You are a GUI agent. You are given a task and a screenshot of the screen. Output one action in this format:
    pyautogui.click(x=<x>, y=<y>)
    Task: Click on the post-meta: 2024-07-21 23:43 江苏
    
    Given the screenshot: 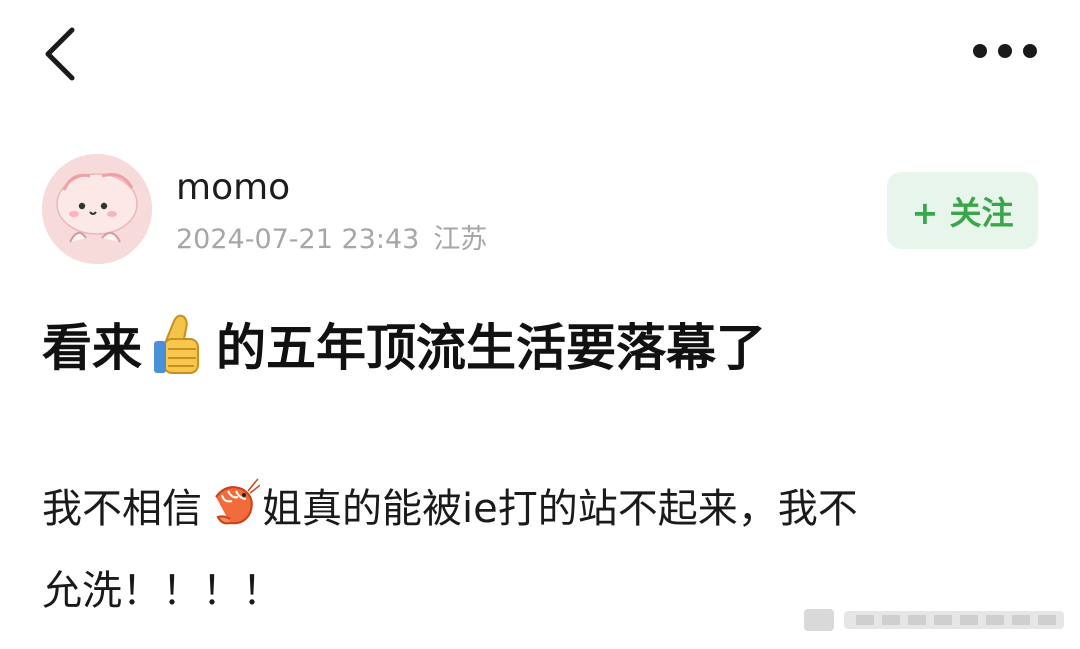 What is the action you would take?
    pyautogui.click(x=331, y=240)
    